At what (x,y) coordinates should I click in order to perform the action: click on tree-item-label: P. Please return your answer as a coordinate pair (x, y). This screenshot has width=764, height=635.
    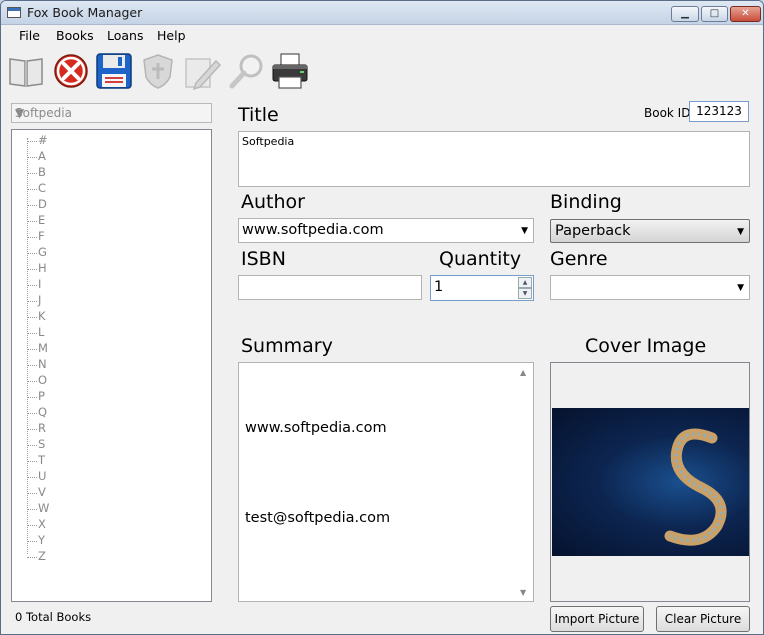
    Looking at the image, I should click on (41, 396).